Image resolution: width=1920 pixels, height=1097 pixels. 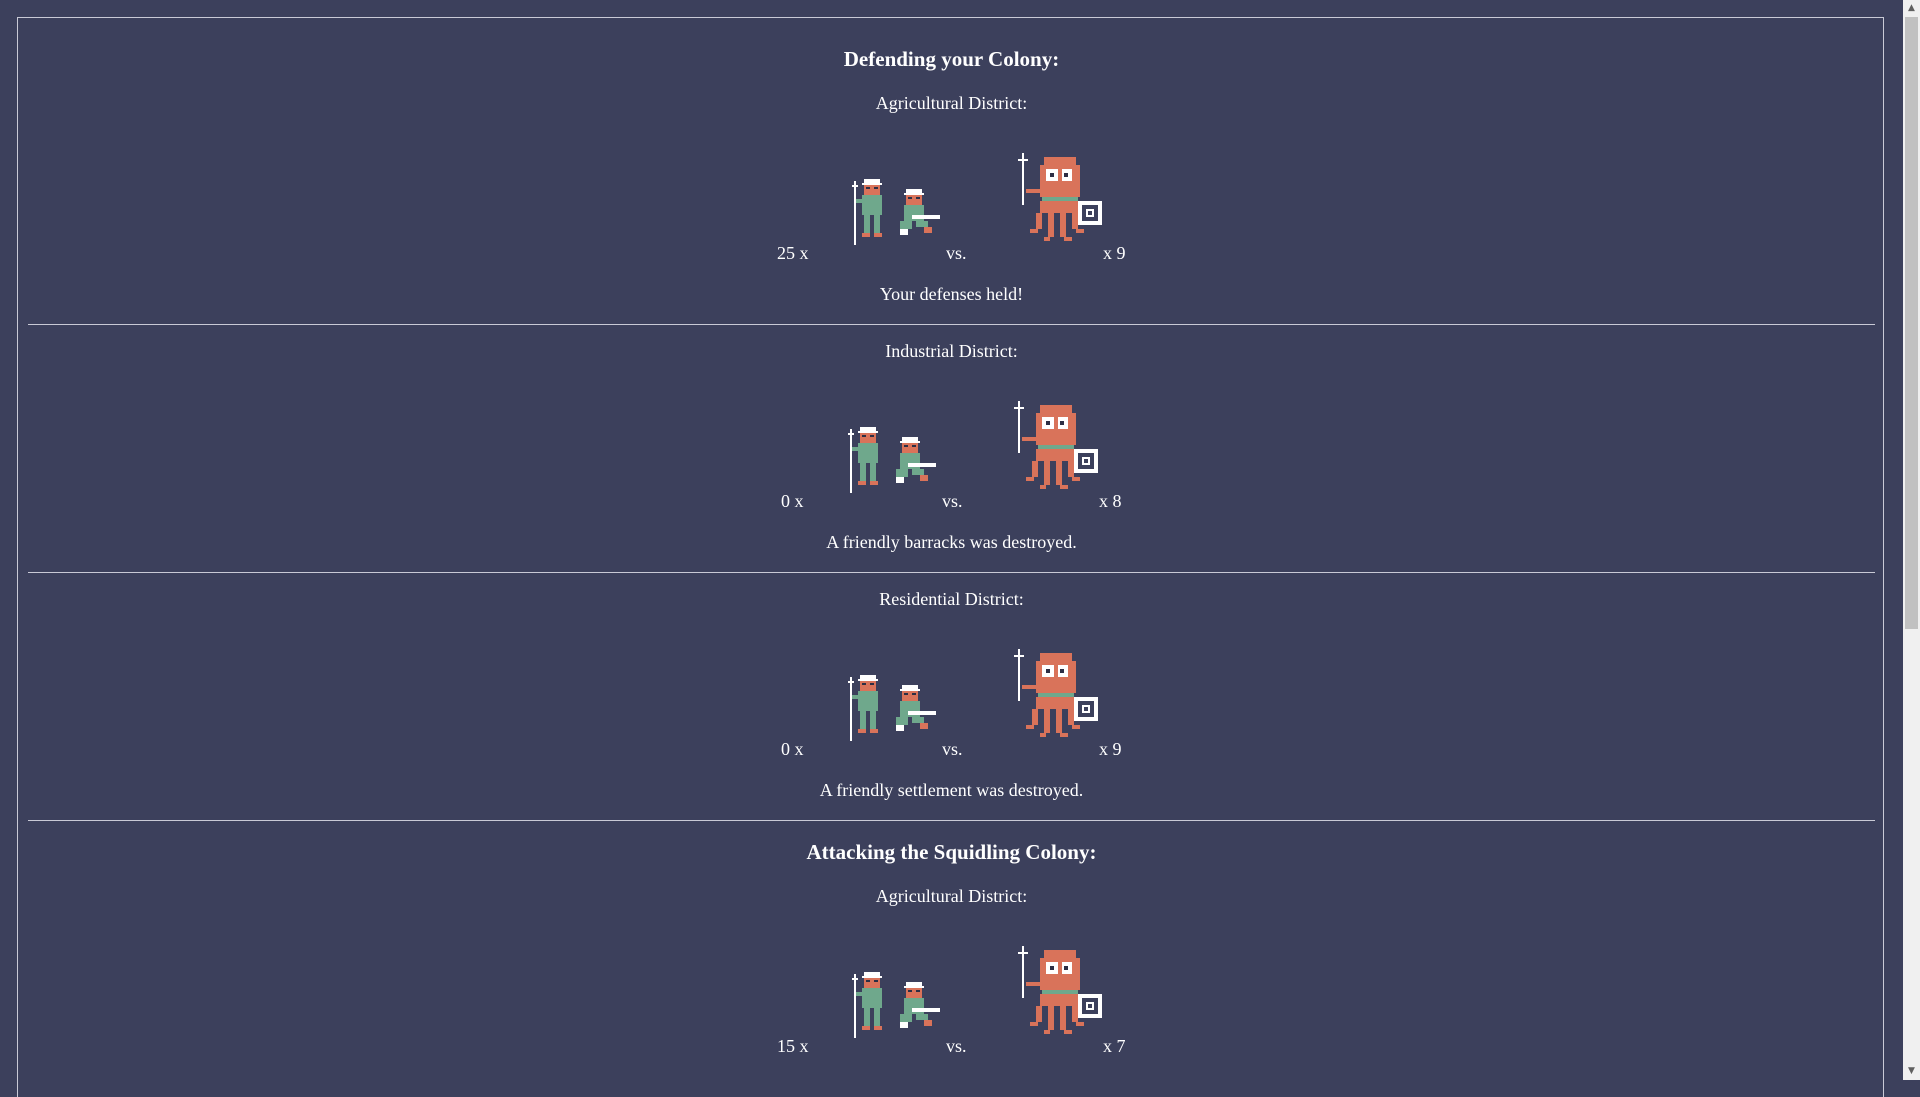 What do you see at coordinates (1911, 1071) in the screenshot?
I see `scroll-down-arrow-icon: ▼` at bounding box center [1911, 1071].